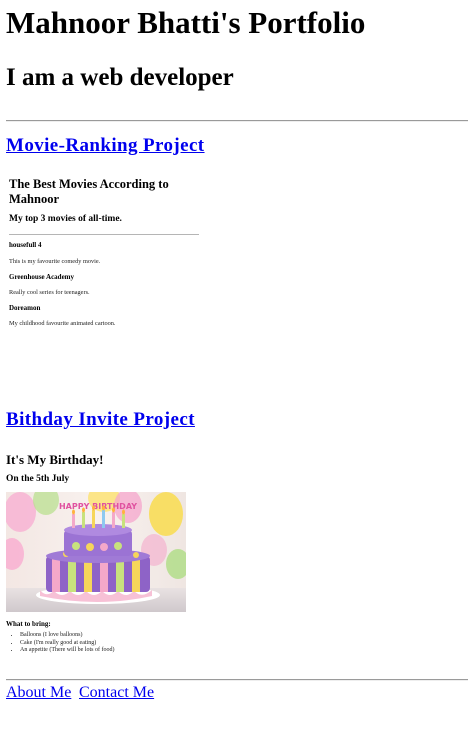  I want to click on contact-me-link: Contact Me, so click(116, 693).